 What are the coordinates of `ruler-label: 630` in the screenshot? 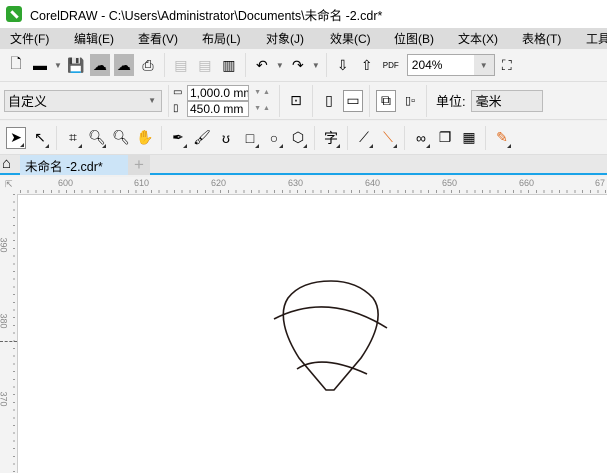 It's located at (296, 183).